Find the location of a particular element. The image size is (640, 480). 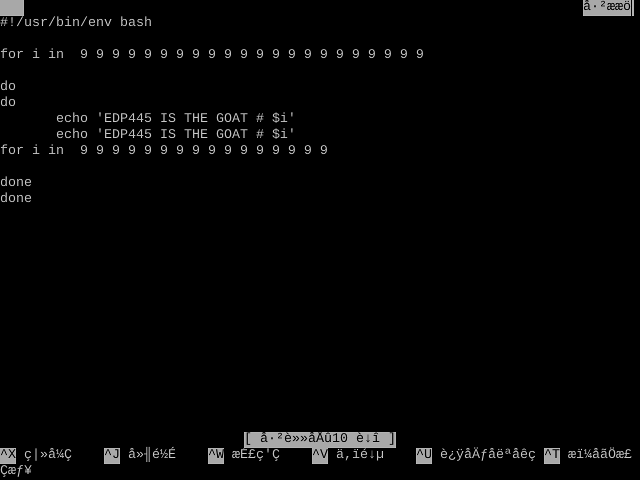

shortcut-label: Çæƒ¥ is located at coordinates (16, 472).